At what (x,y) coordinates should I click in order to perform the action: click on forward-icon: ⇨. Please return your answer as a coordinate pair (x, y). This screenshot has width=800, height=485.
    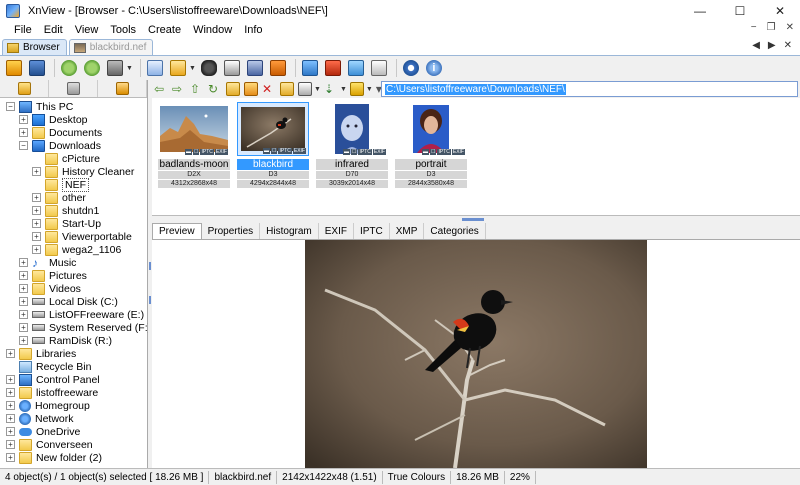
    Looking at the image, I should click on (179, 89).